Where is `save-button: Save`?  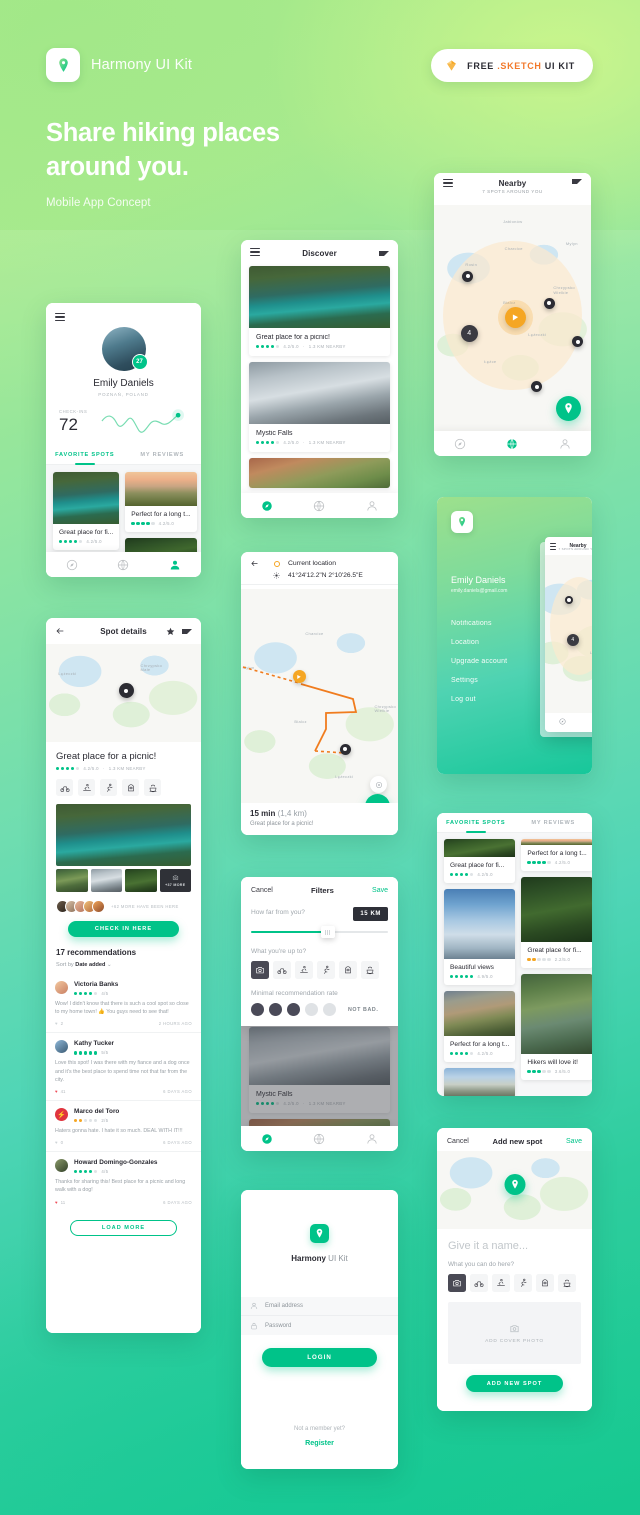
save-button: Save is located at coordinates (380, 890).